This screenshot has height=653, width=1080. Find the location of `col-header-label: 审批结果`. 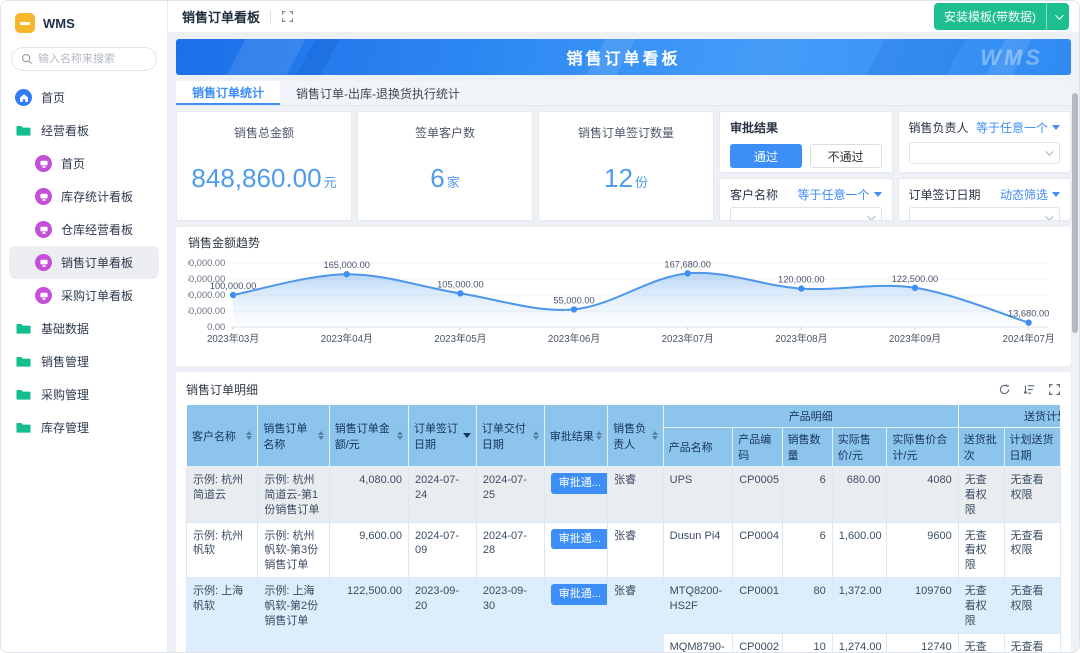

col-header-label: 审批结果 is located at coordinates (571, 436).